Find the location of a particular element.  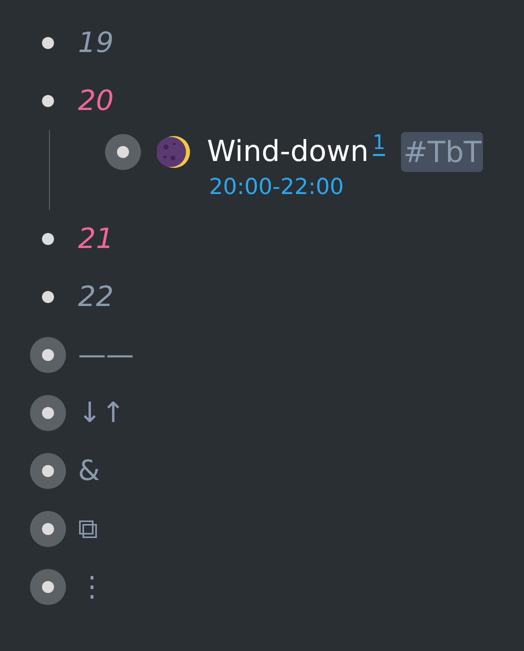

item-text: ⋮ is located at coordinates (92, 587).